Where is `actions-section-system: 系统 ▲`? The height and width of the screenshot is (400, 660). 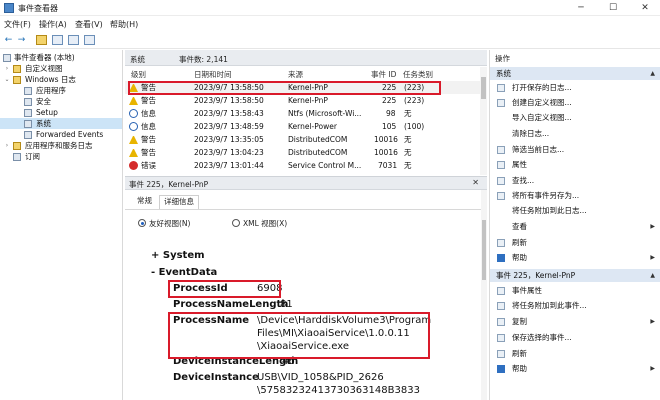
actions-section-system: 系统 ▲ is located at coordinates (575, 73).